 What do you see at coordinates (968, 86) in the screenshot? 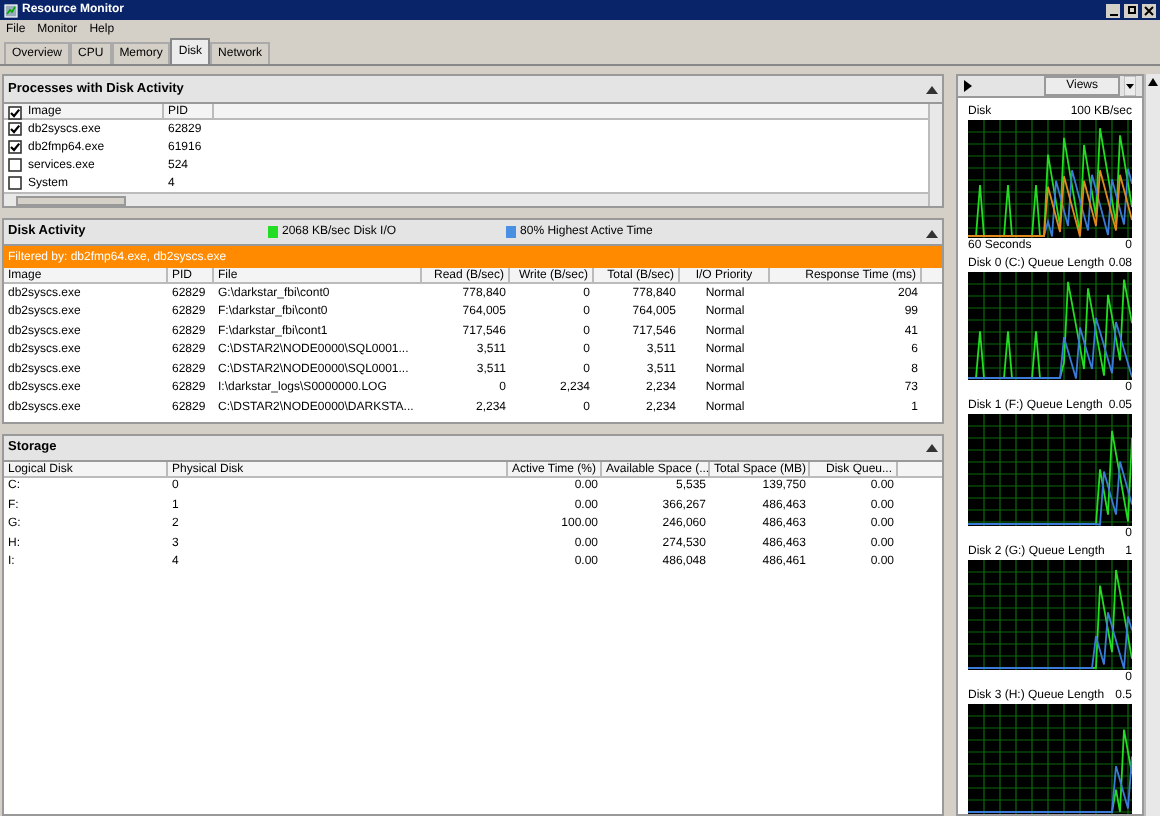
I see `expand-icon` at bounding box center [968, 86].